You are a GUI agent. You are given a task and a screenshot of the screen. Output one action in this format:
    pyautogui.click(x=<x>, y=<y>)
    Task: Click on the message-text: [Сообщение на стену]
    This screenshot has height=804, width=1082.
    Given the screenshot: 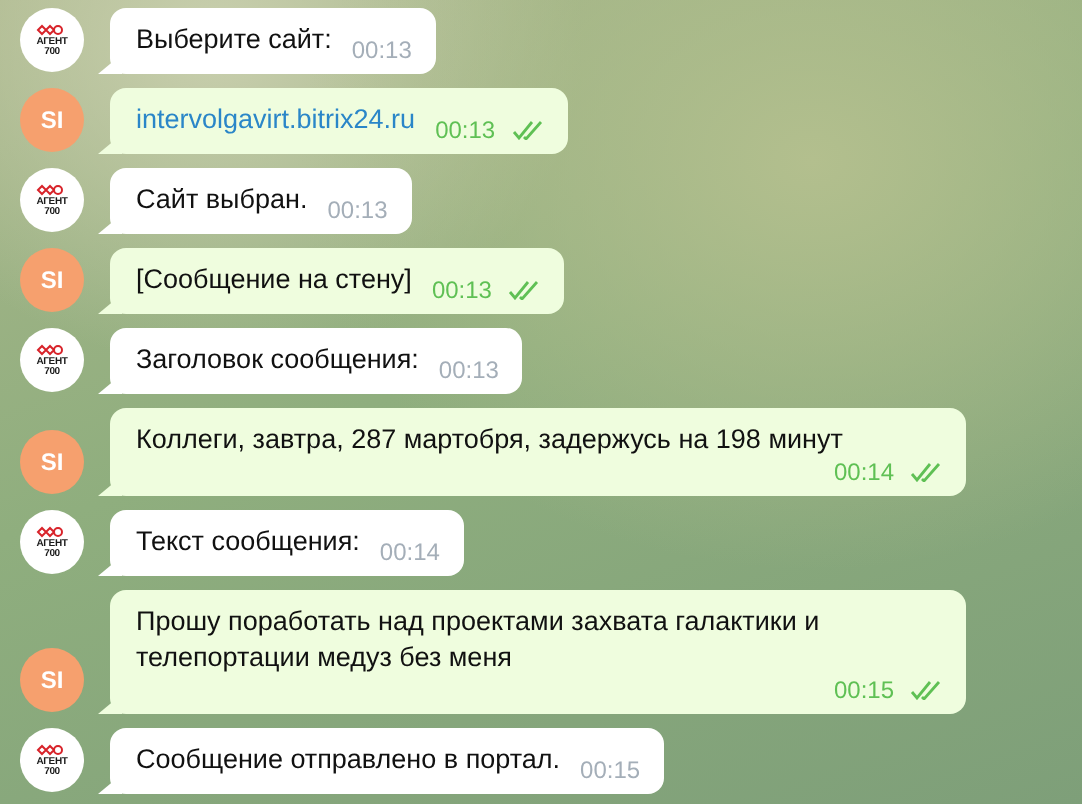 What is the action you would take?
    pyautogui.click(x=274, y=280)
    